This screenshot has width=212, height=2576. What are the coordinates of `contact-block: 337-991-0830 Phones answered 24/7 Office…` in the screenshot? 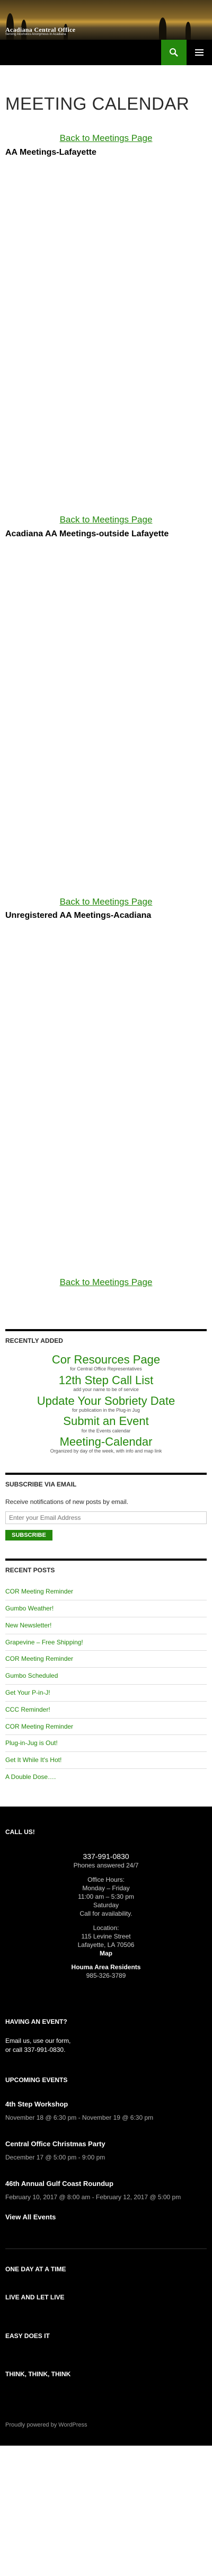 It's located at (106, 1916).